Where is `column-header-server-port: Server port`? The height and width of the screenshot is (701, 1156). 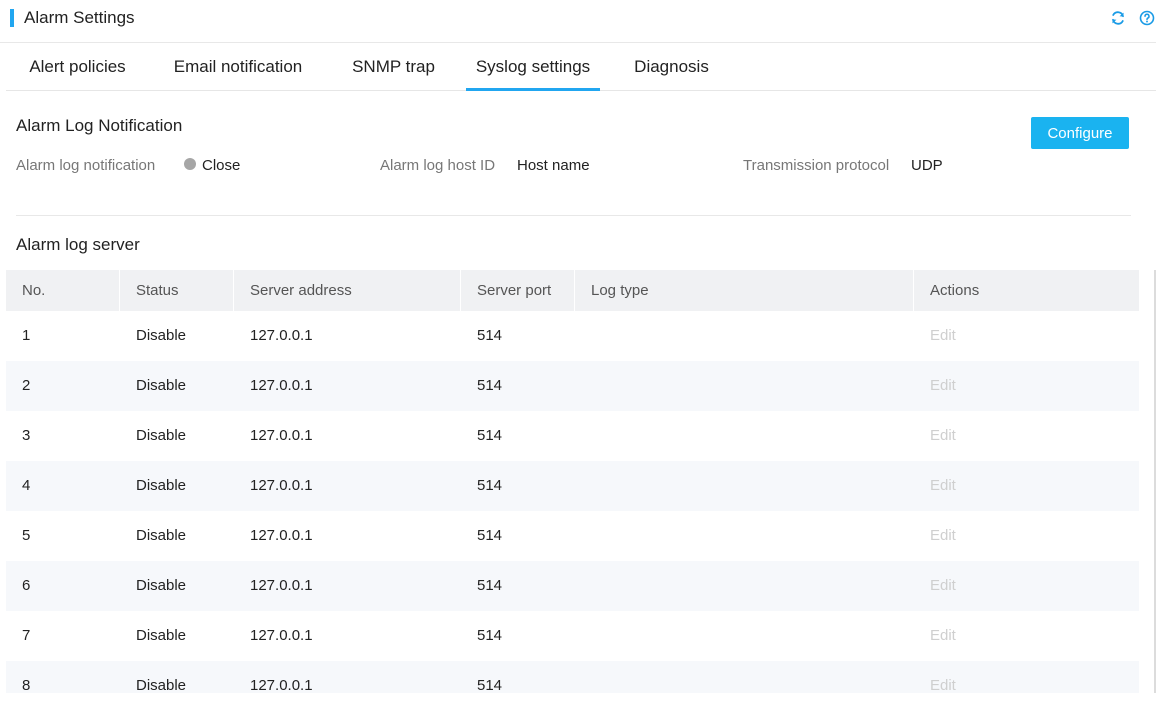 column-header-server-port: Server port is located at coordinates (518, 290).